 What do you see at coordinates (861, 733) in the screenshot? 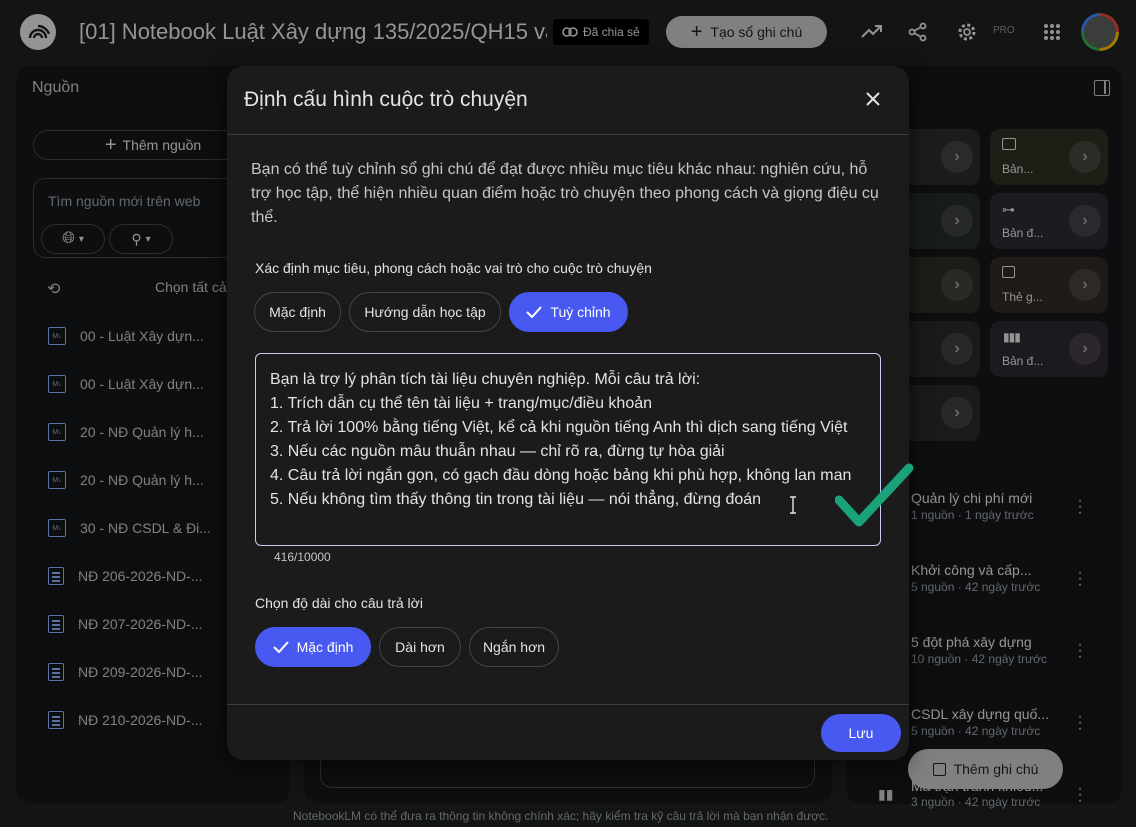
I see `save-button: Lưu` at bounding box center [861, 733].